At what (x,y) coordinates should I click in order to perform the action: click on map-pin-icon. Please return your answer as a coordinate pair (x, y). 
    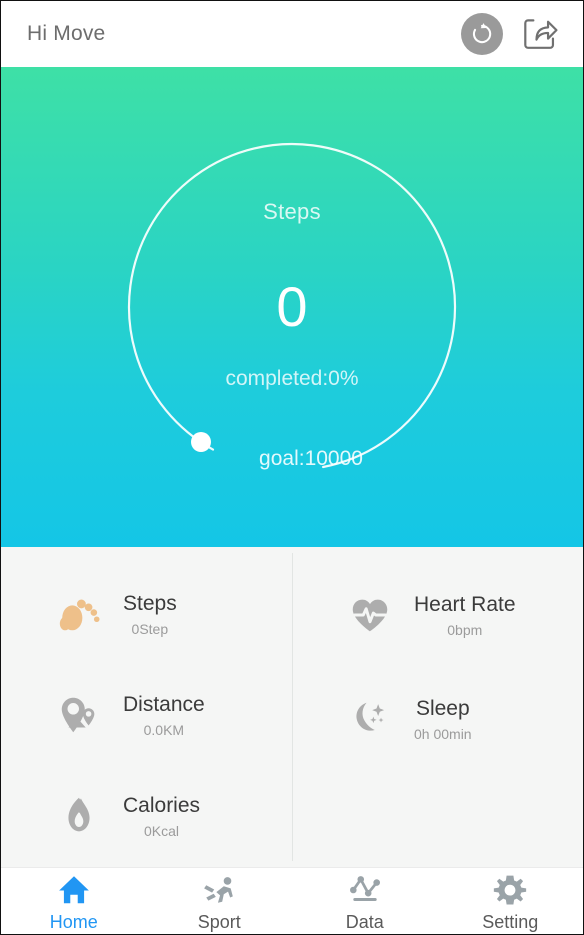
    Looking at the image, I should click on (79, 715).